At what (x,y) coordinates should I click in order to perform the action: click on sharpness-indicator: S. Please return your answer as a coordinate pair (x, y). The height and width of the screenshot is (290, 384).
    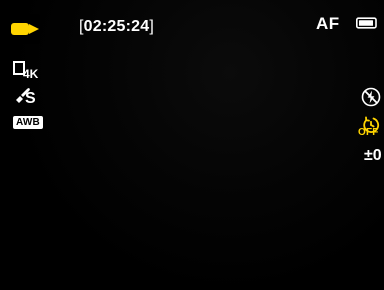
    Looking at the image, I should click on (29, 98).